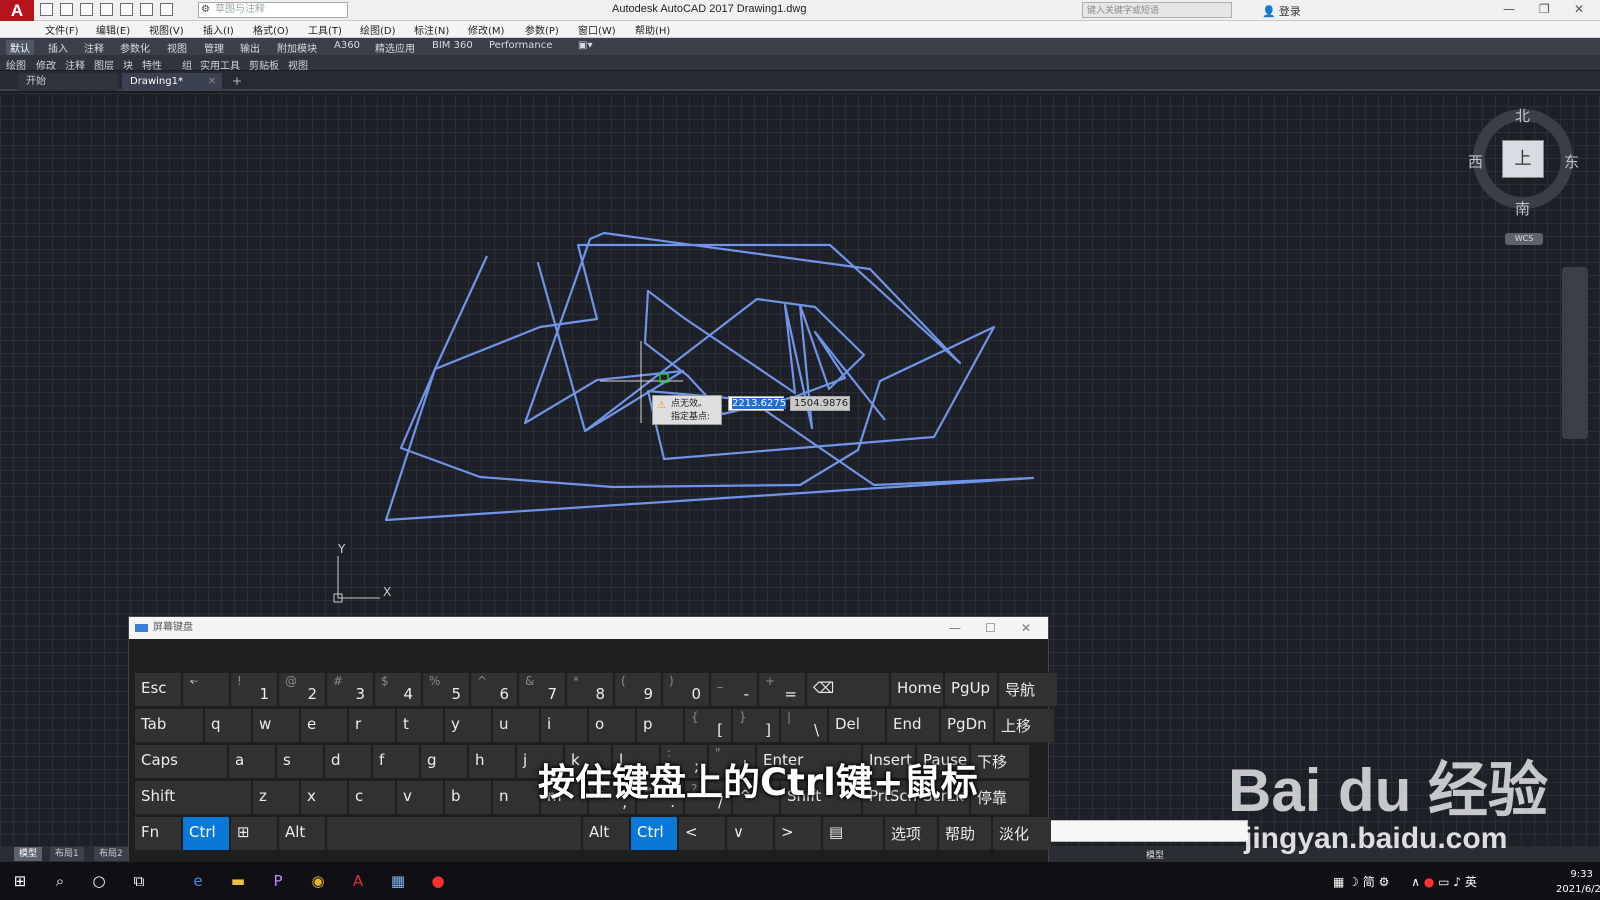 The height and width of the screenshot is (900, 1600). I want to click on panel-layers: 图层, so click(104, 64).